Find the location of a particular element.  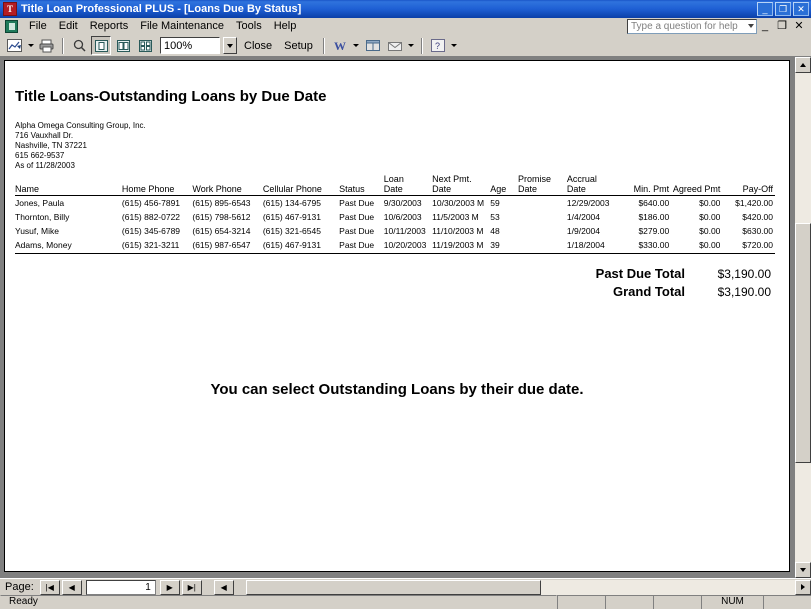

status-message: Ready is located at coordinates (278, 602).